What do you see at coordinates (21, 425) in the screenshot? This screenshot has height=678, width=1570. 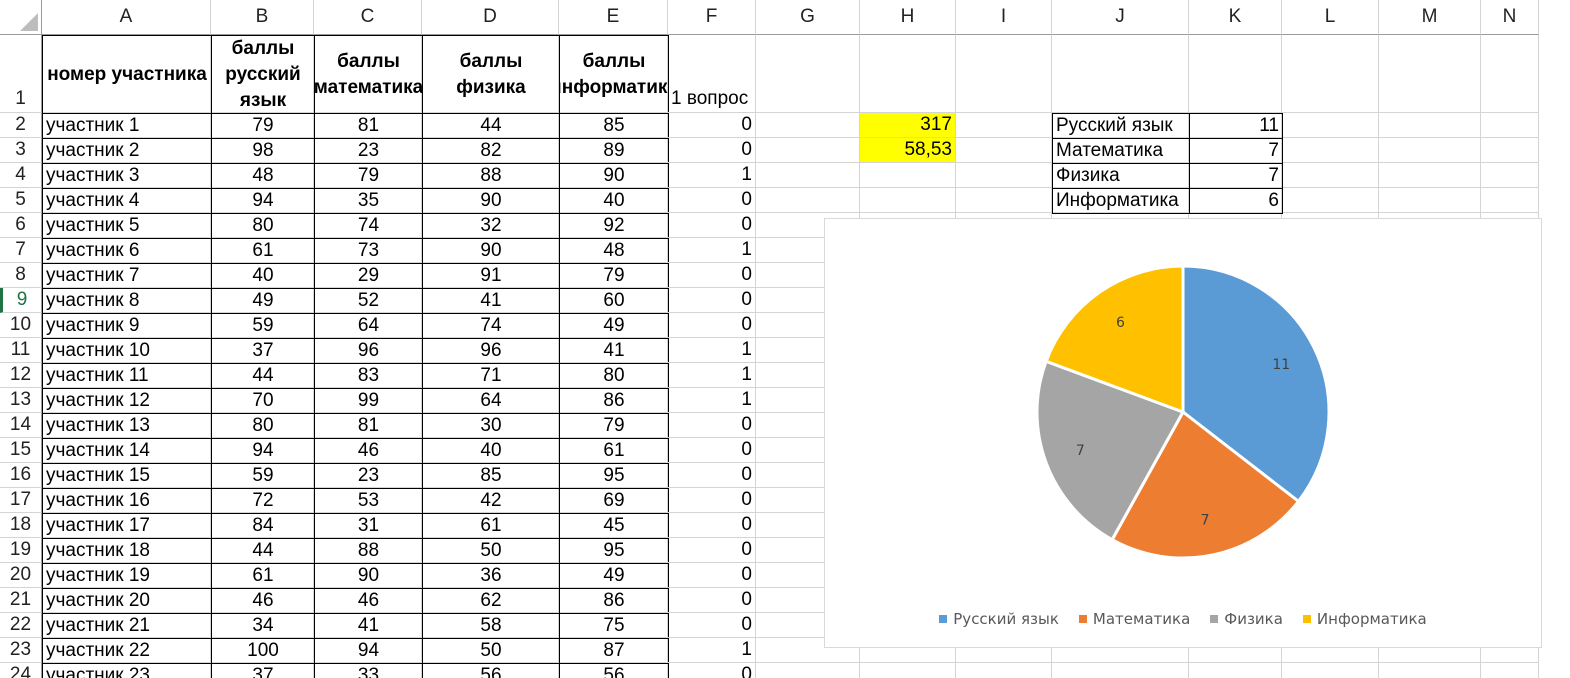 I see `row-header-14: 14` at bounding box center [21, 425].